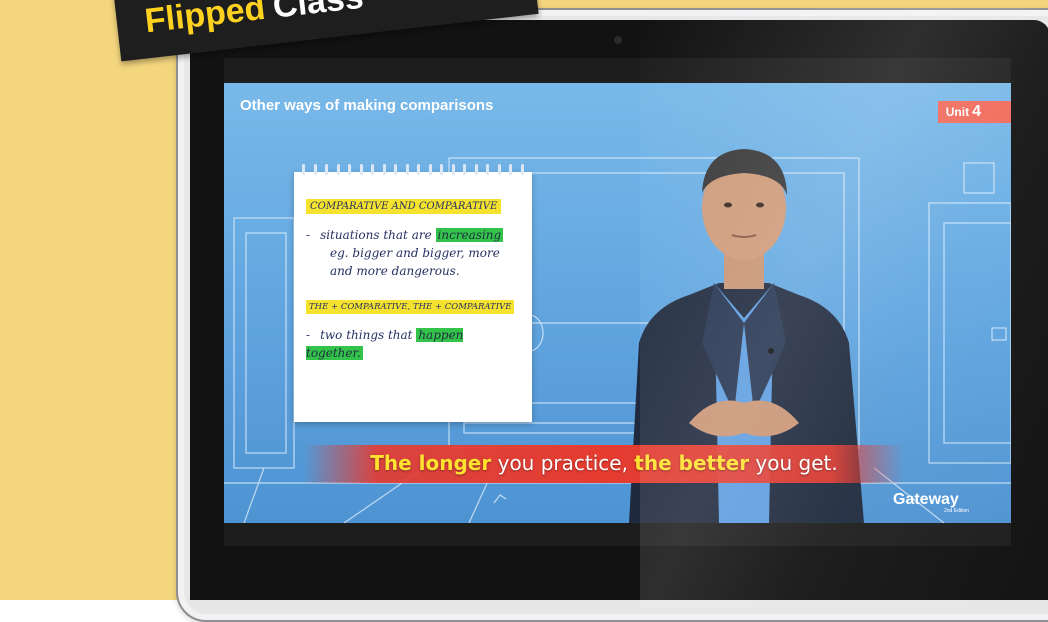 This screenshot has height=622, width=1048. Describe the element at coordinates (413, 344) in the screenshot. I see `notepad-line: - two things that happen together.` at that location.